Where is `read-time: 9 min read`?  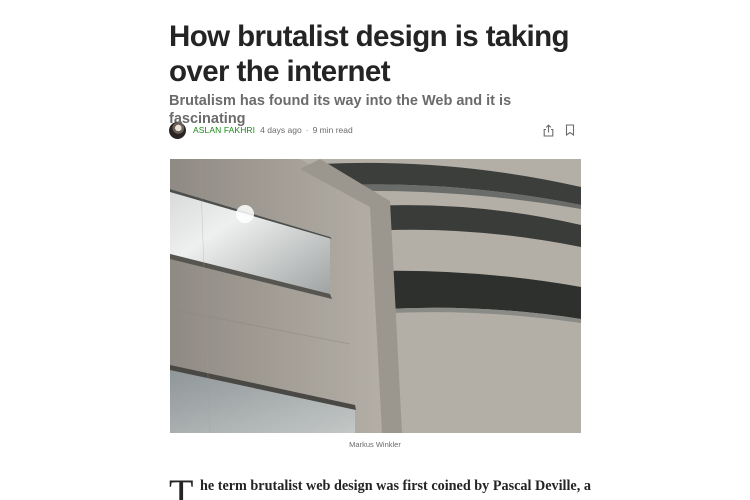 read-time: 9 min read is located at coordinates (332, 130).